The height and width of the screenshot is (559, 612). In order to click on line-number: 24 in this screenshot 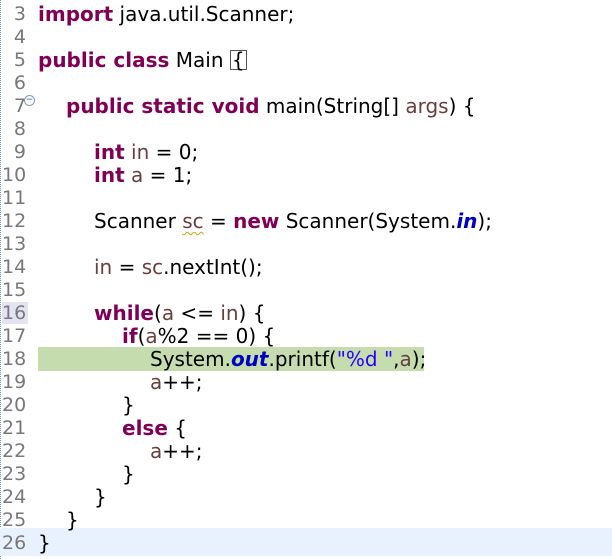, I will do `click(14, 497)`.